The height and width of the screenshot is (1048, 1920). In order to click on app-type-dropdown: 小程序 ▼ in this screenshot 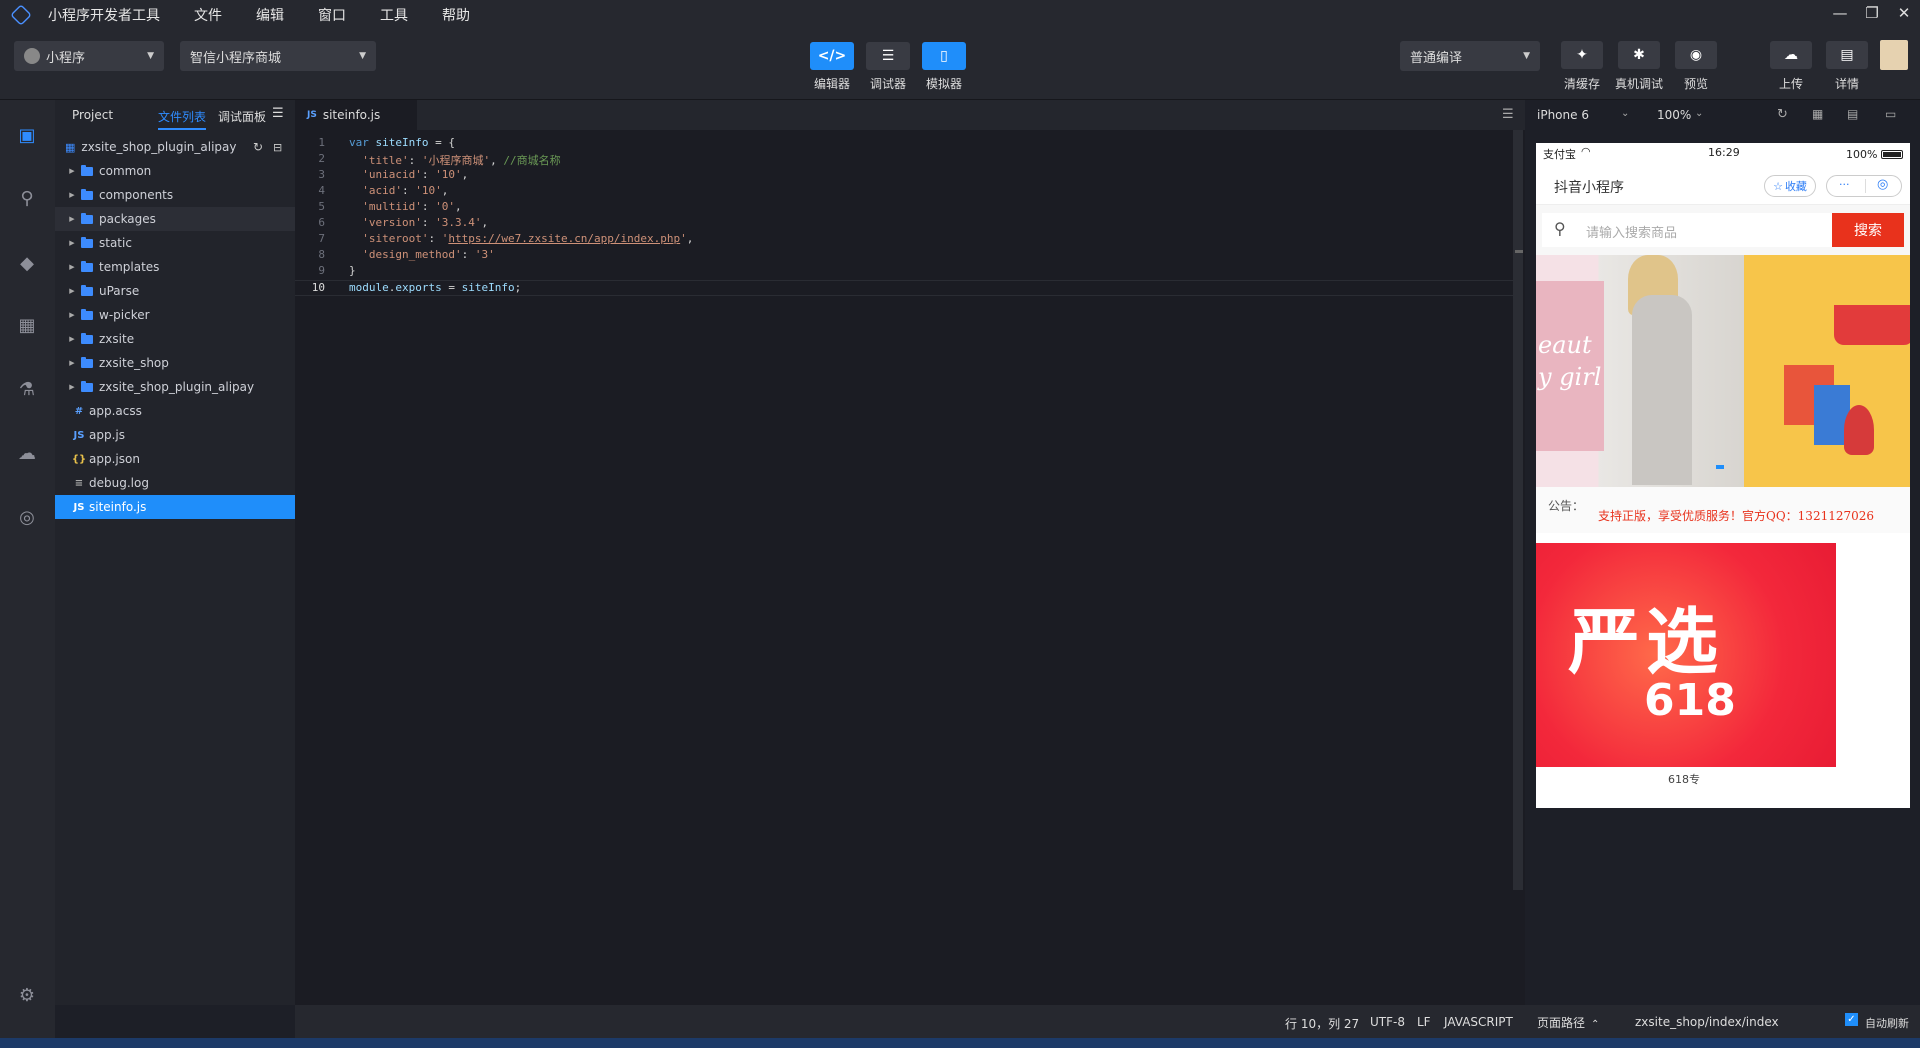, I will do `click(89, 56)`.